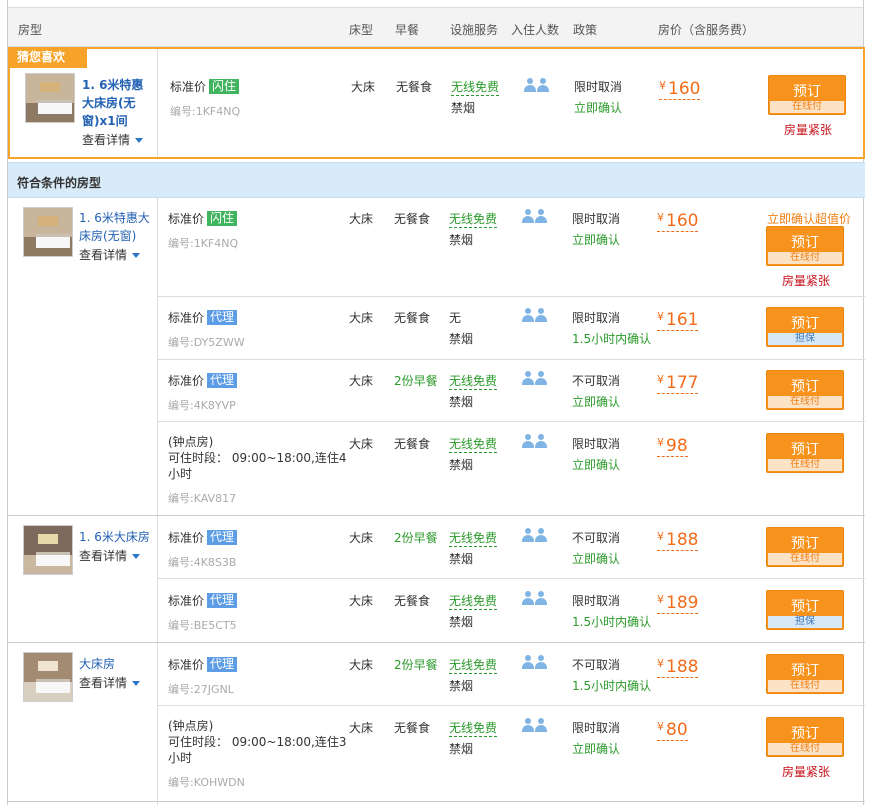 The width and height of the screenshot is (872, 805). What do you see at coordinates (361, 30) in the screenshot?
I see `header-bed-type: 床型` at bounding box center [361, 30].